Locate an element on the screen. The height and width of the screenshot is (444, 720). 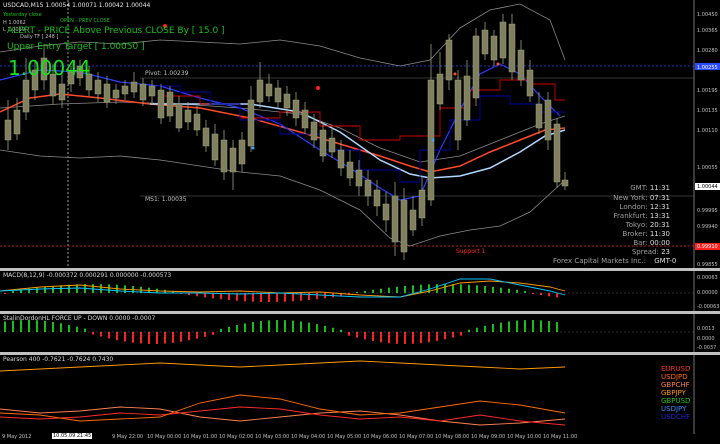
info-frankfurt: Frankfurt: 13:31 is located at coordinates (641, 216).